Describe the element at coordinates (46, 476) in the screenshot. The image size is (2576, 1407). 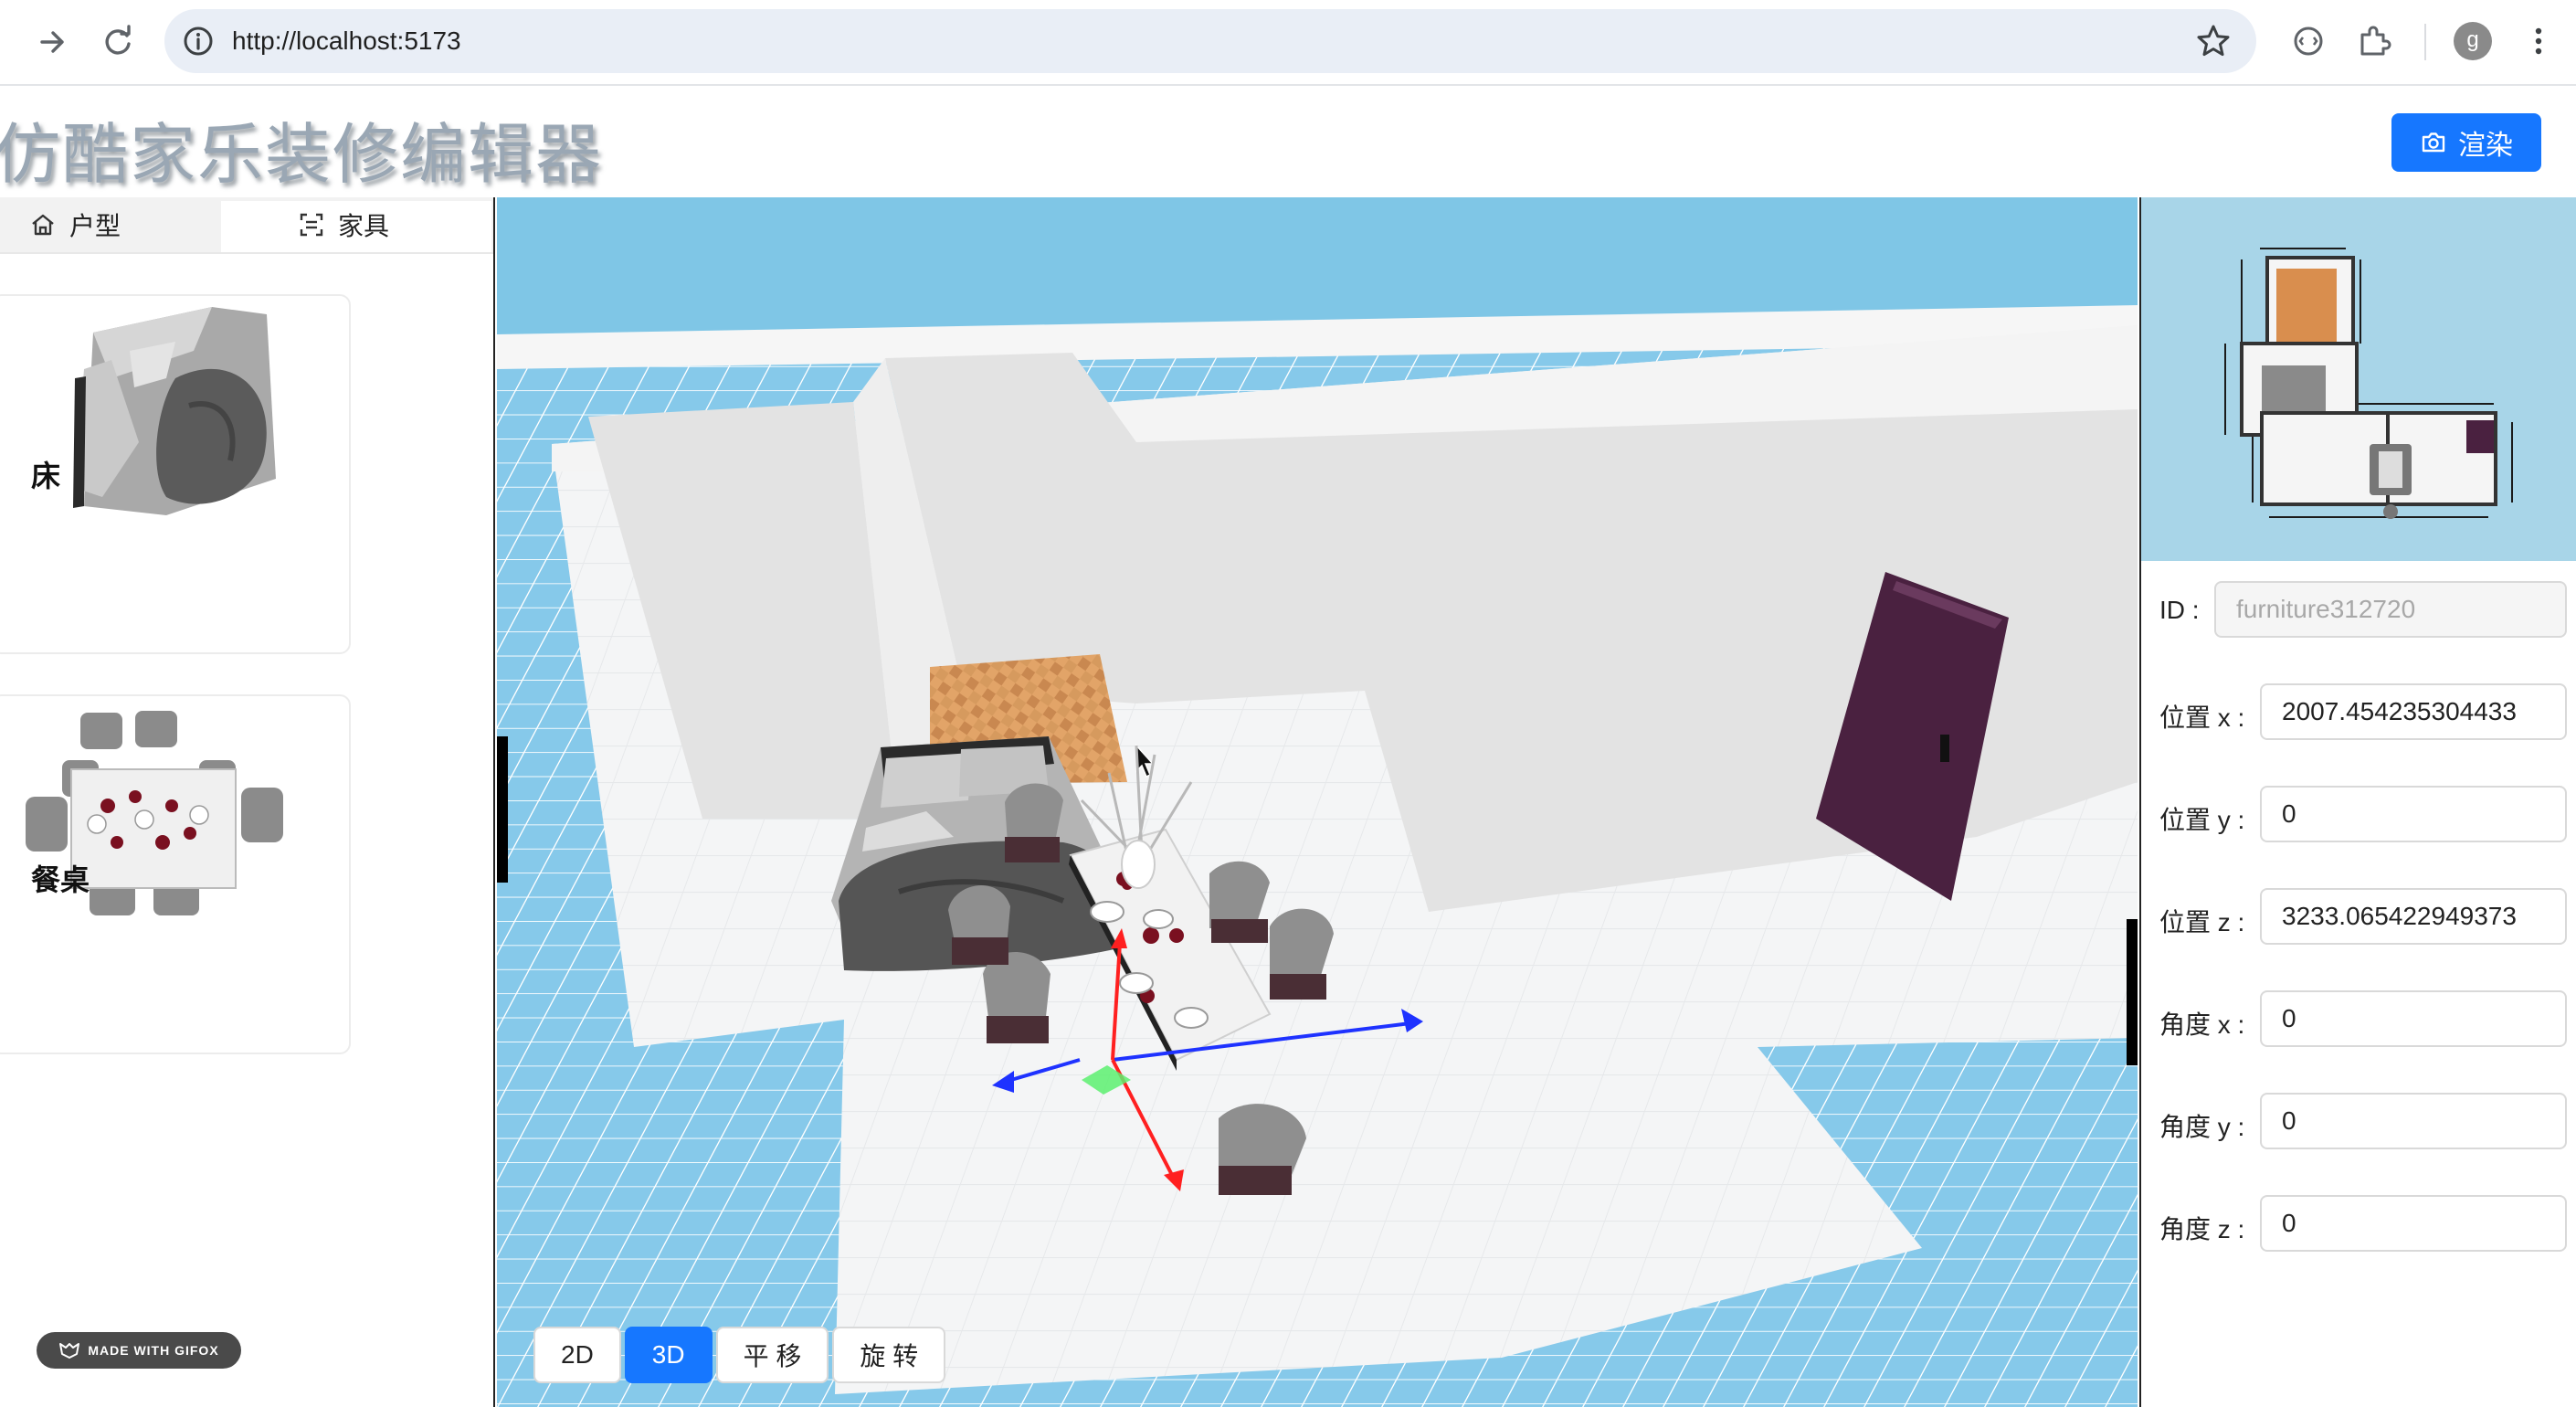
I see `furniture-card-bed-label: 床` at that location.